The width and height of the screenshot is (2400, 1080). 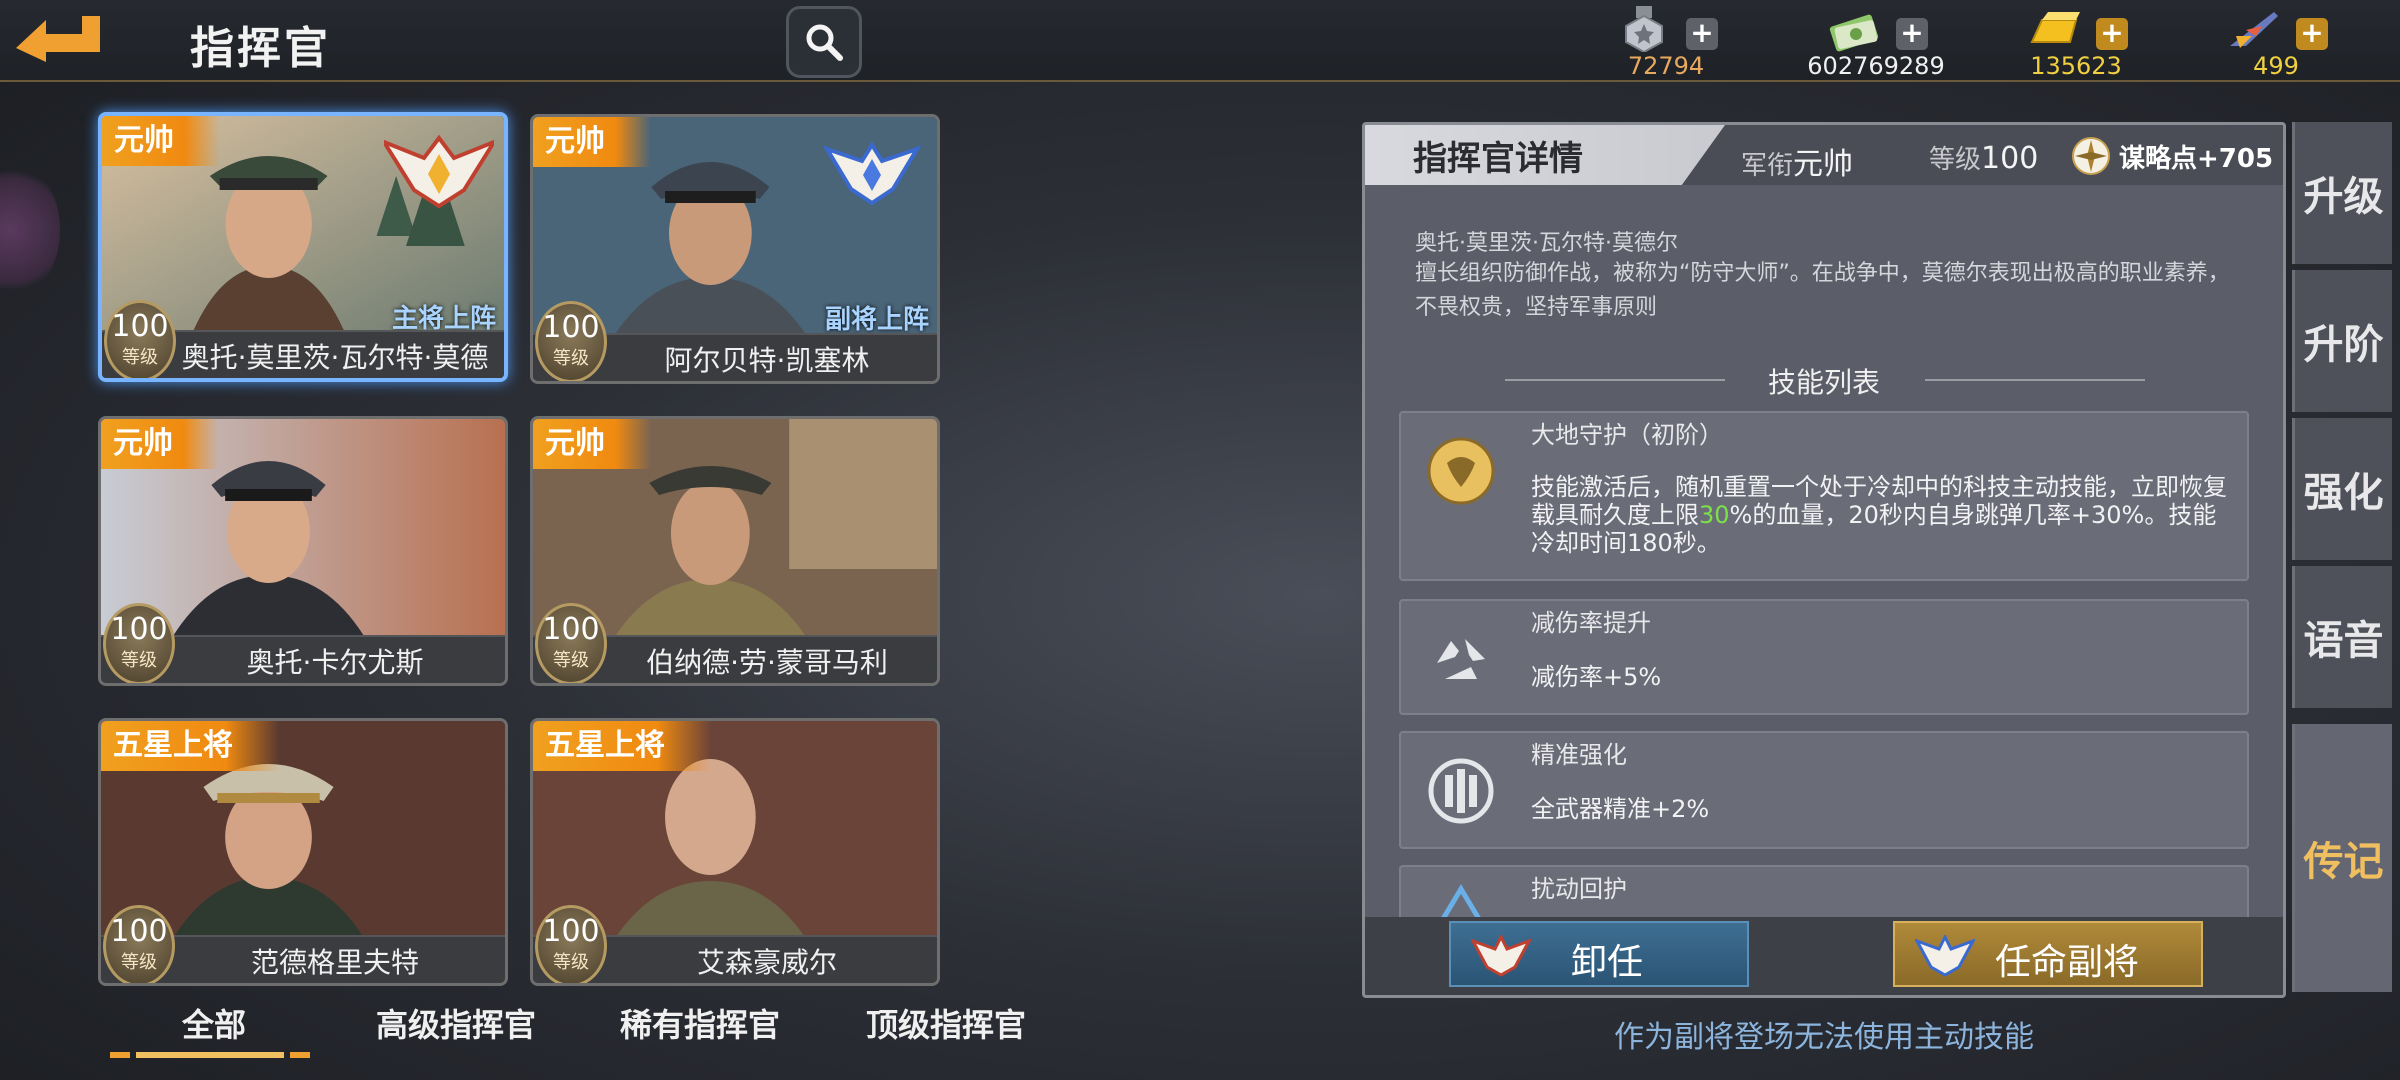 What do you see at coordinates (334, 962) in the screenshot?
I see `commander-name: 范德格里夫特` at bounding box center [334, 962].